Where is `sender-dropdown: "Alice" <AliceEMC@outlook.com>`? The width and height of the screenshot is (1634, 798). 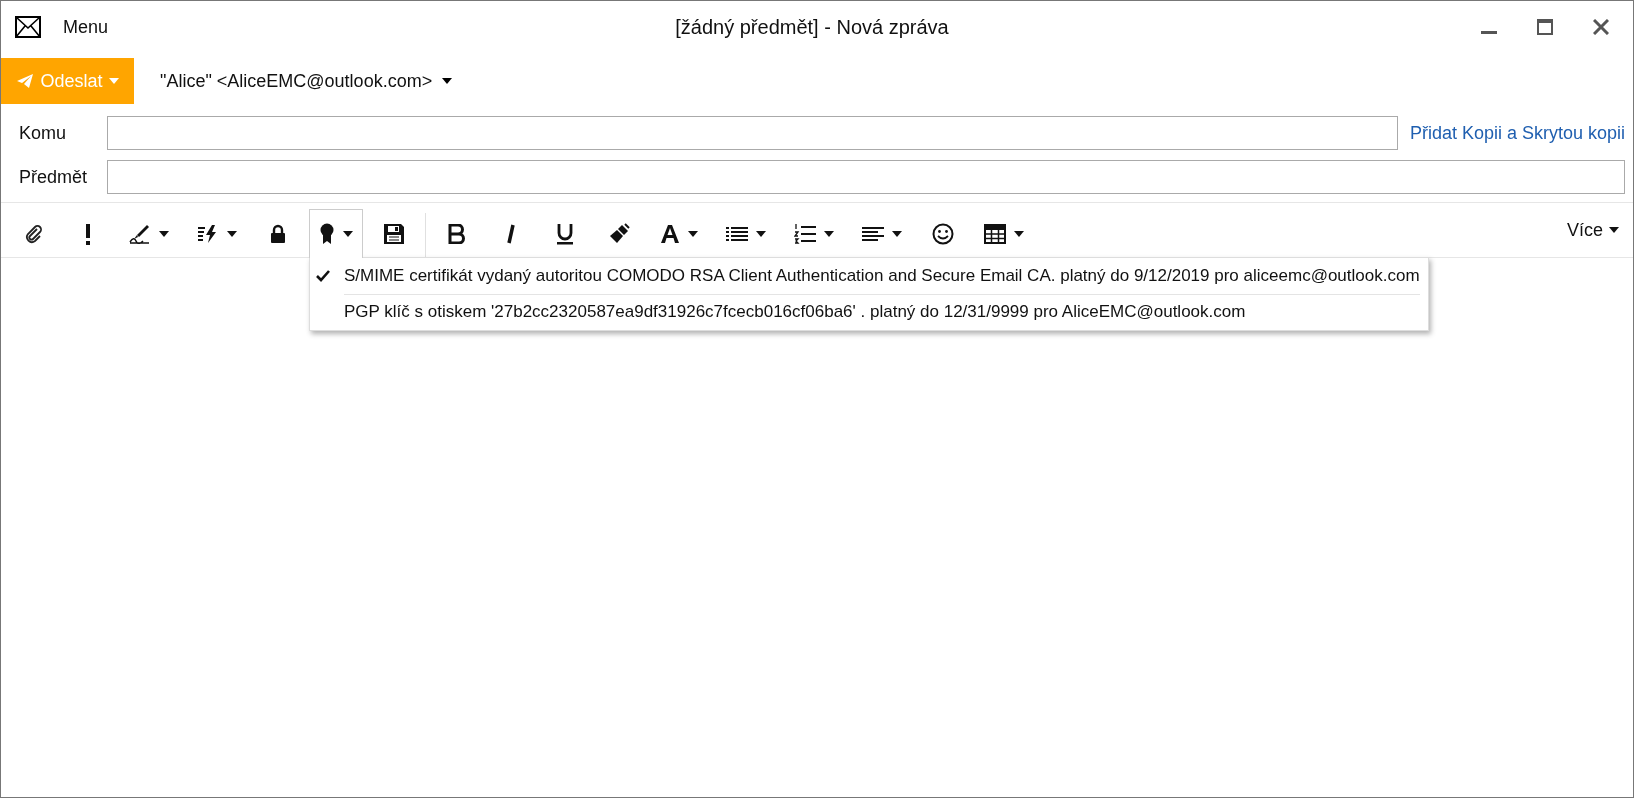 sender-dropdown: "Alice" <AliceEMC@outlook.com> is located at coordinates (306, 81).